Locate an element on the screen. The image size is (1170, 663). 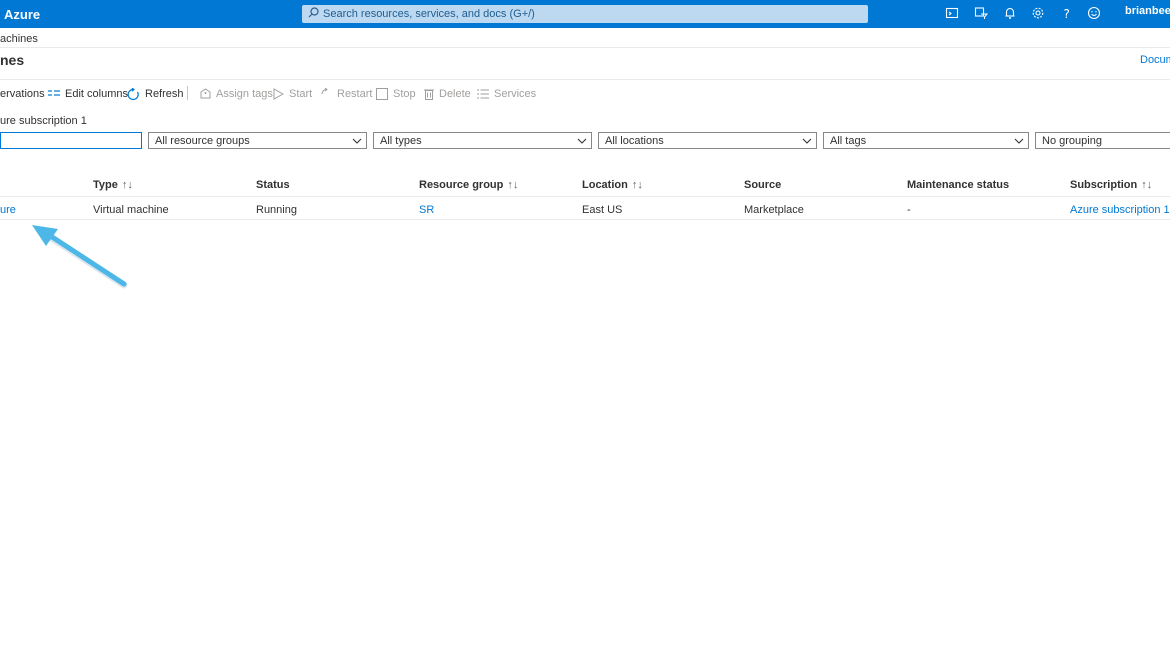
restart-button: Restart is located at coordinates (346, 94).